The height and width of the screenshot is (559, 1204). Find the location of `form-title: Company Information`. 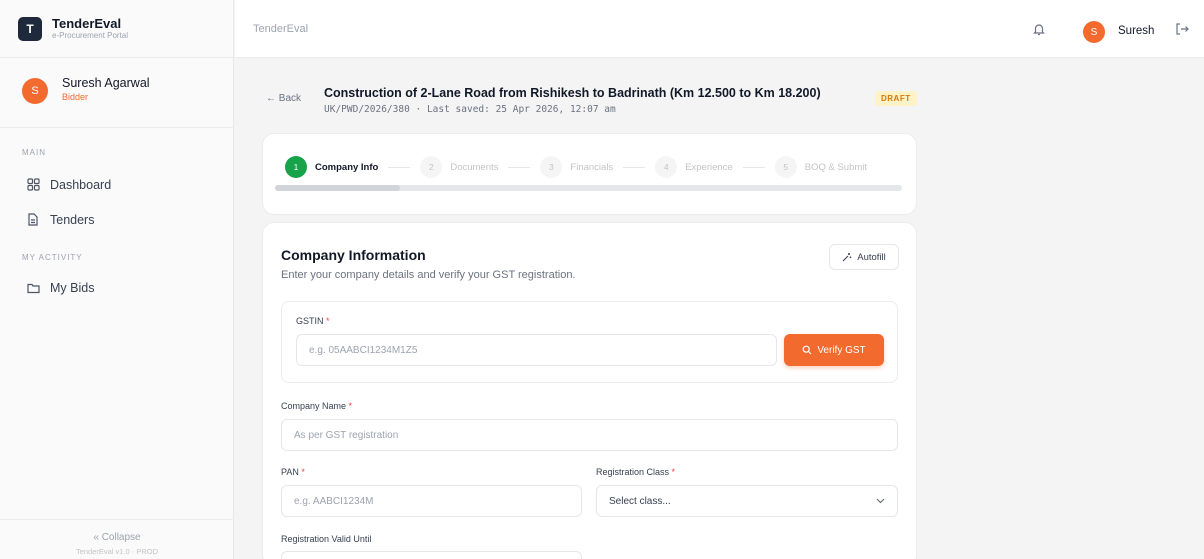

form-title: Company Information is located at coordinates (353, 255).